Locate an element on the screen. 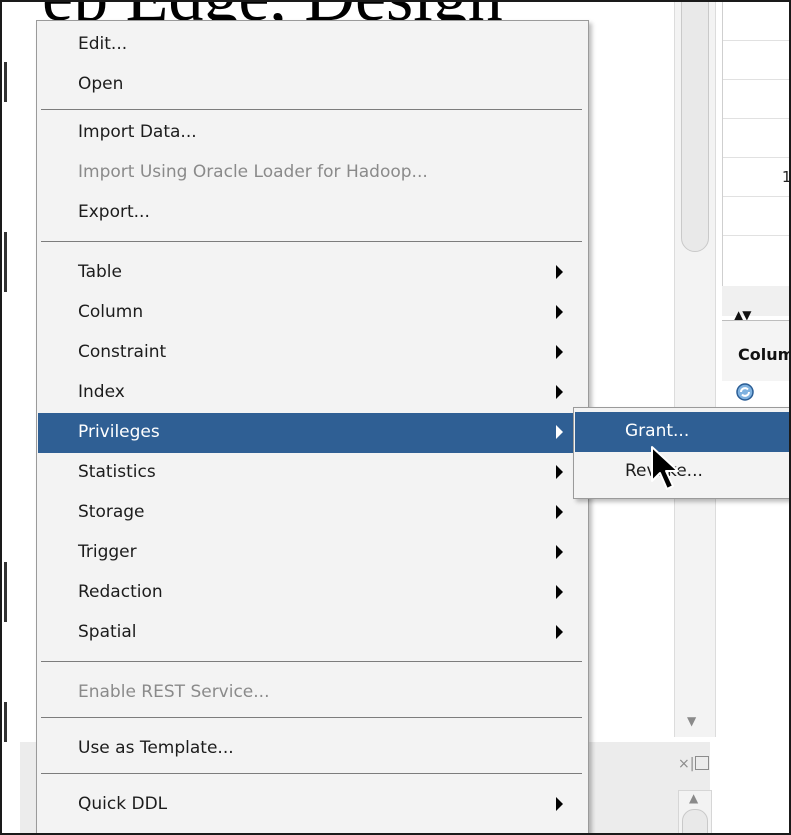  menu-item-open: Open is located at coordinates (312, 85).